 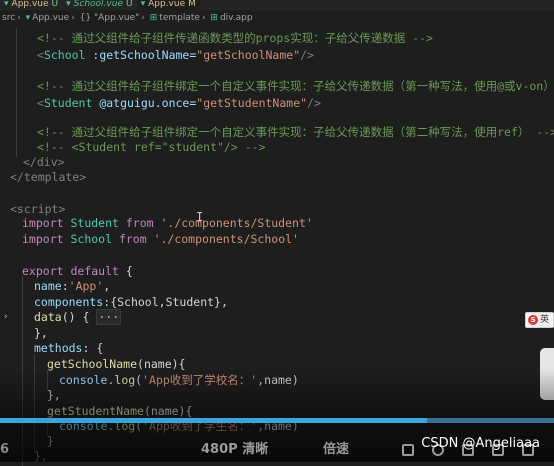 I want to click on code-line: </template>, so click(x=277, y=177).